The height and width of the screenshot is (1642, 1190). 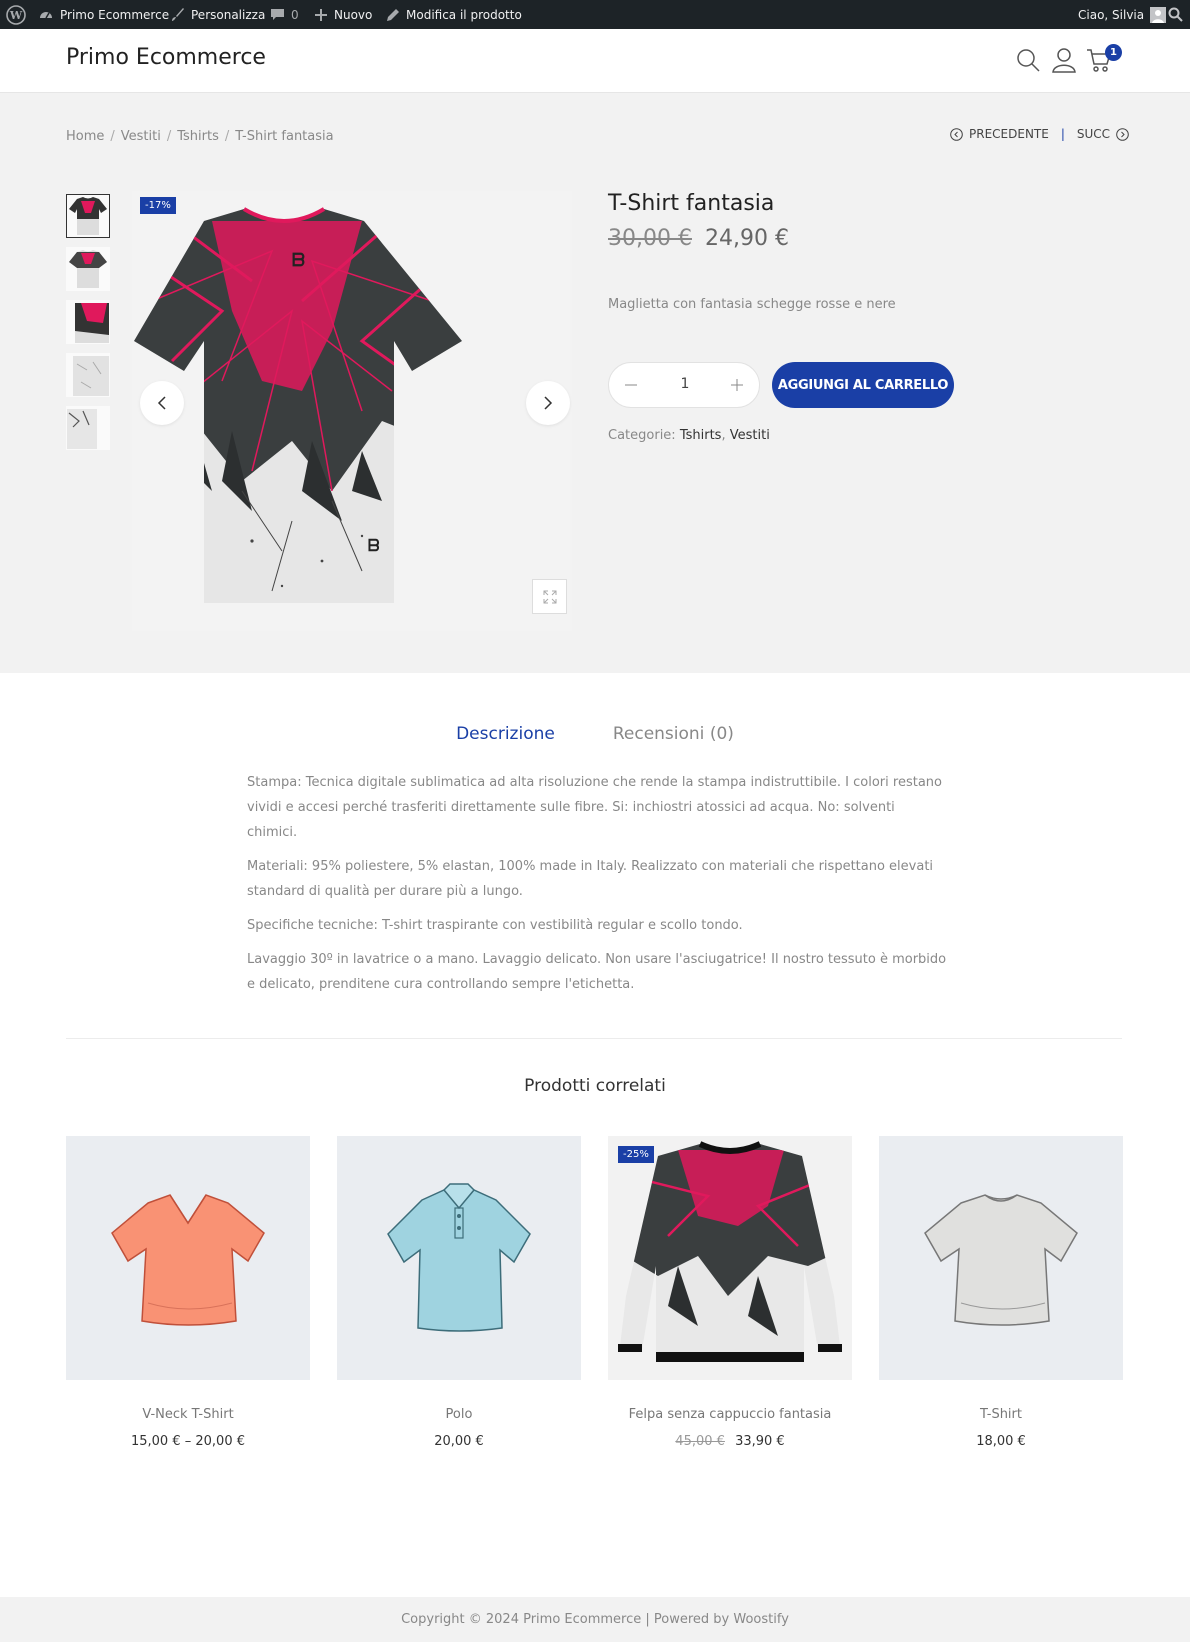 I want to click on polo-shirt-image, so click(x=459, y=1257).